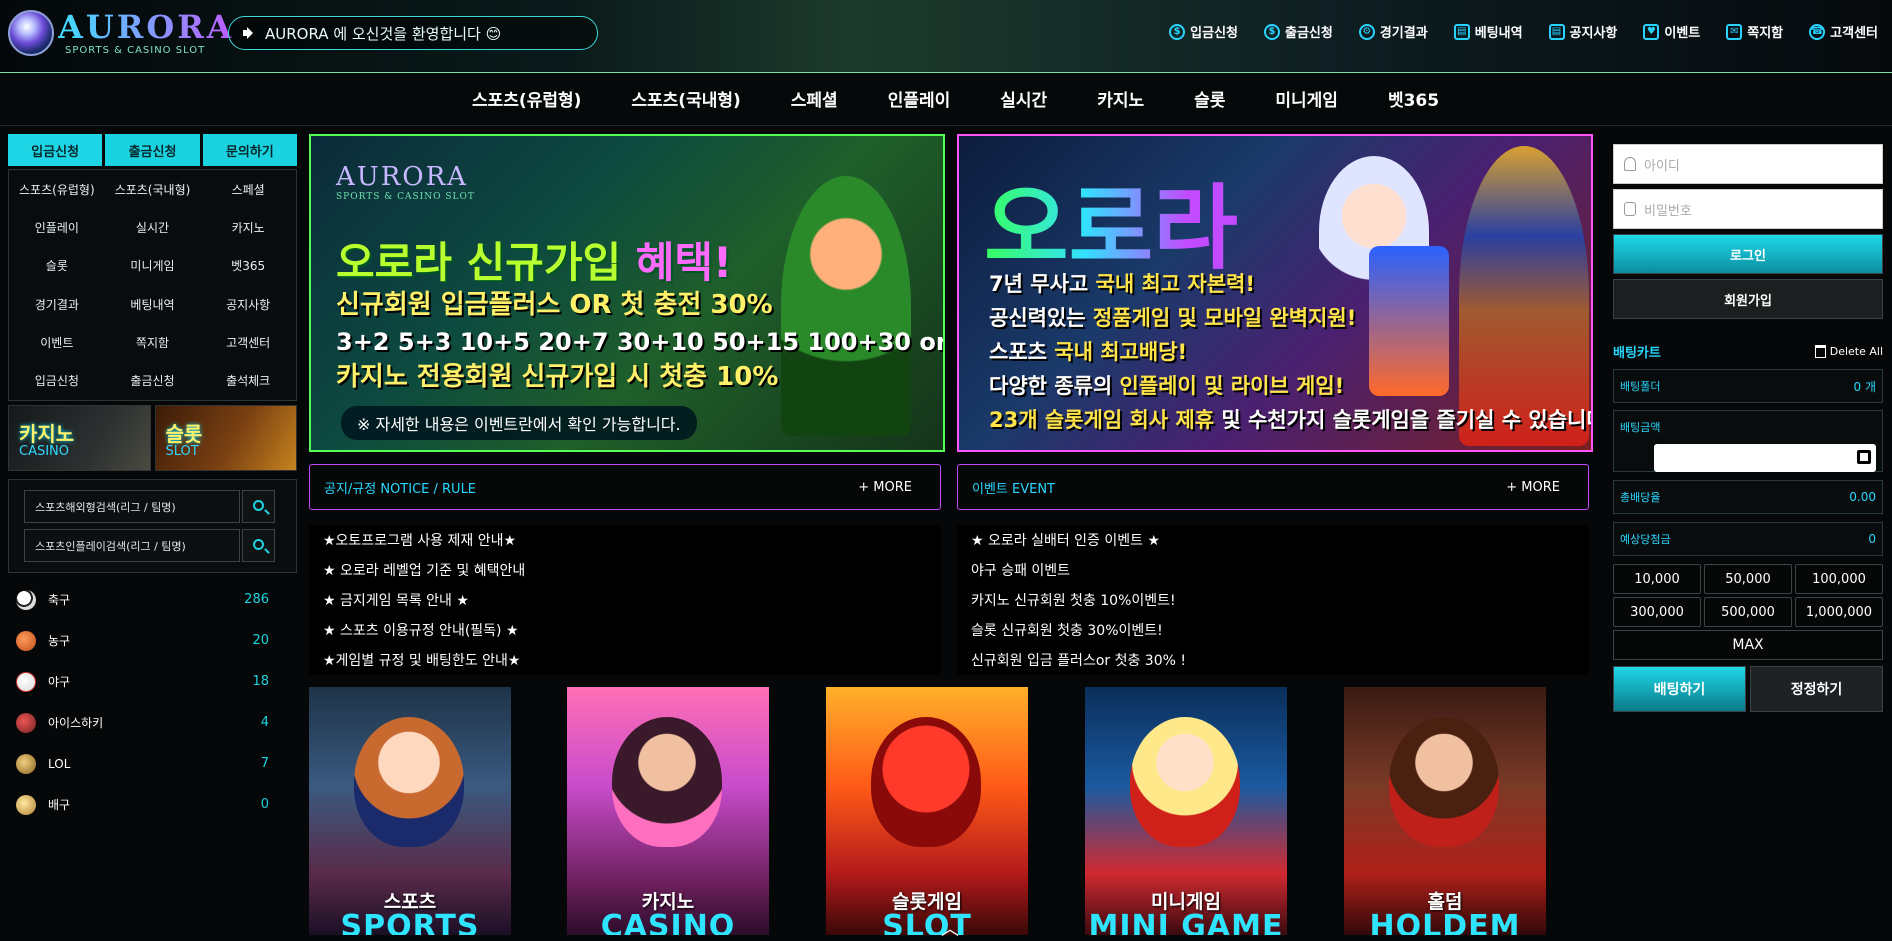 This screenshot has height=941, width=1892. I want to click on menu-item: 베팅내역, so click(153, 304).